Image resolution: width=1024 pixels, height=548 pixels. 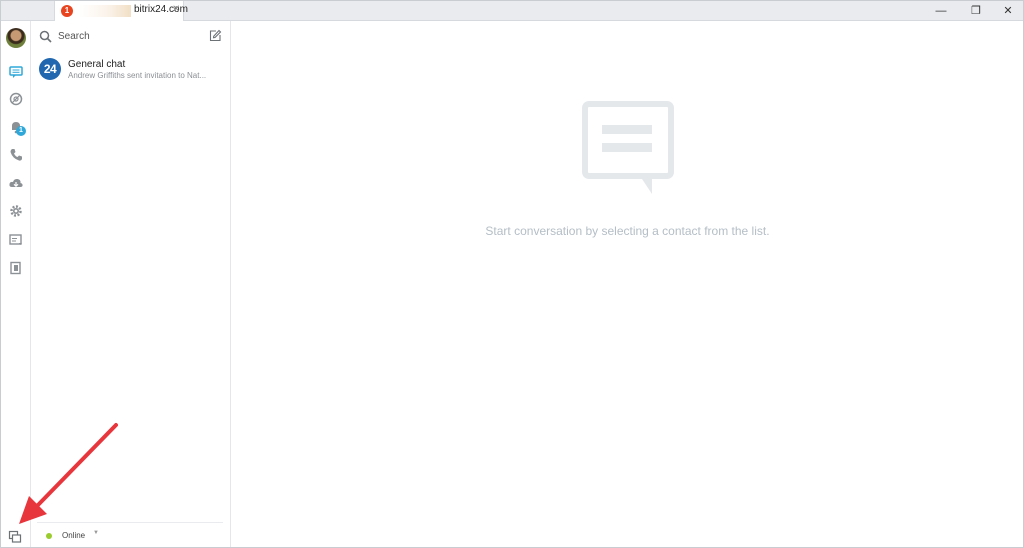 I want to click on disk-icon, so click(x=16, y=183).